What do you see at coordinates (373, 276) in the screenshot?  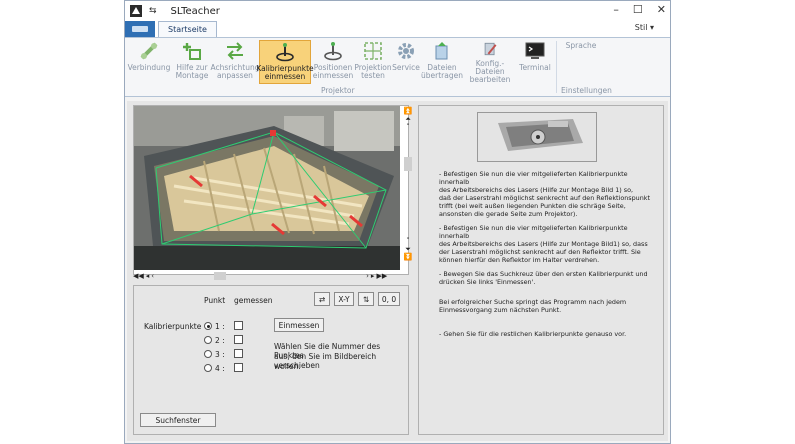 I see `scroll-right-icon: ▸` at bounding box center [373, 276].